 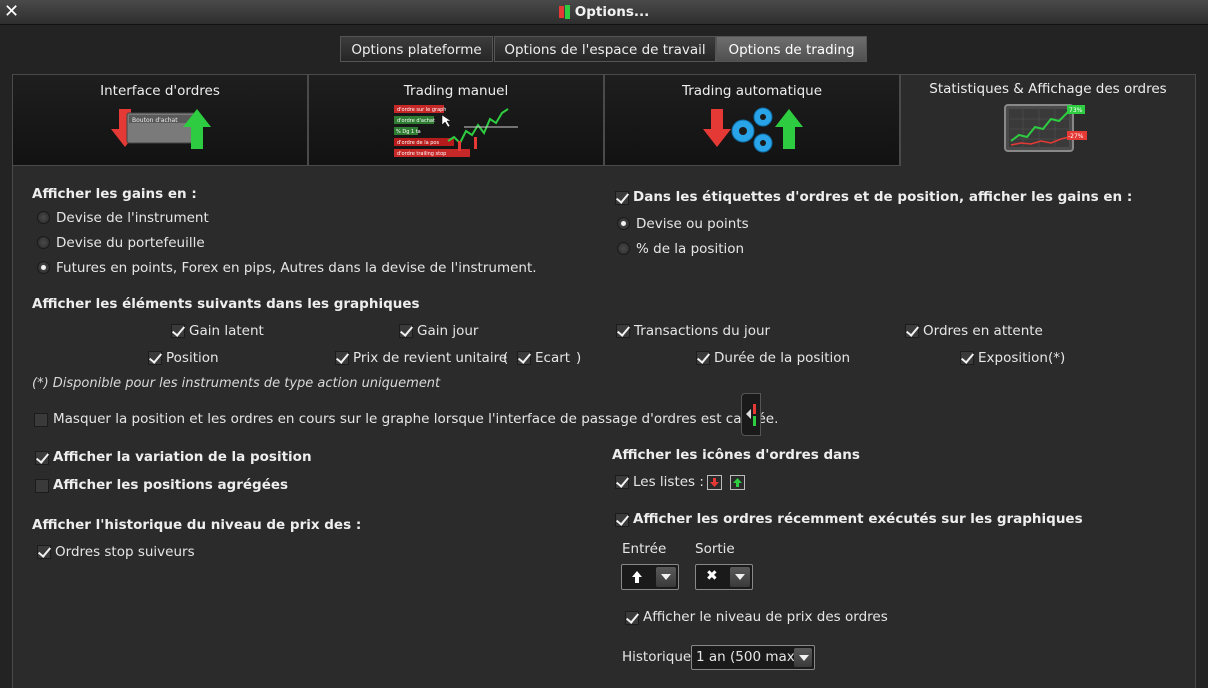 What do you see at coordinates (155, 358) in the screenshot?
I see `position-checkbox` at bounding box center [155, 358].